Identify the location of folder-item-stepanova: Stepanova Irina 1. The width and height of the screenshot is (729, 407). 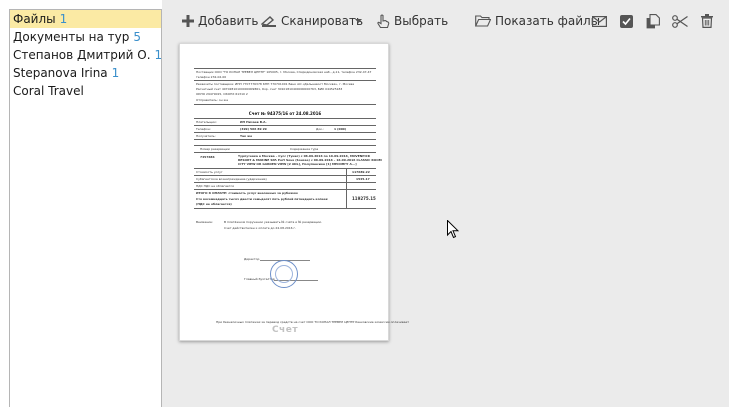
(85, 73).